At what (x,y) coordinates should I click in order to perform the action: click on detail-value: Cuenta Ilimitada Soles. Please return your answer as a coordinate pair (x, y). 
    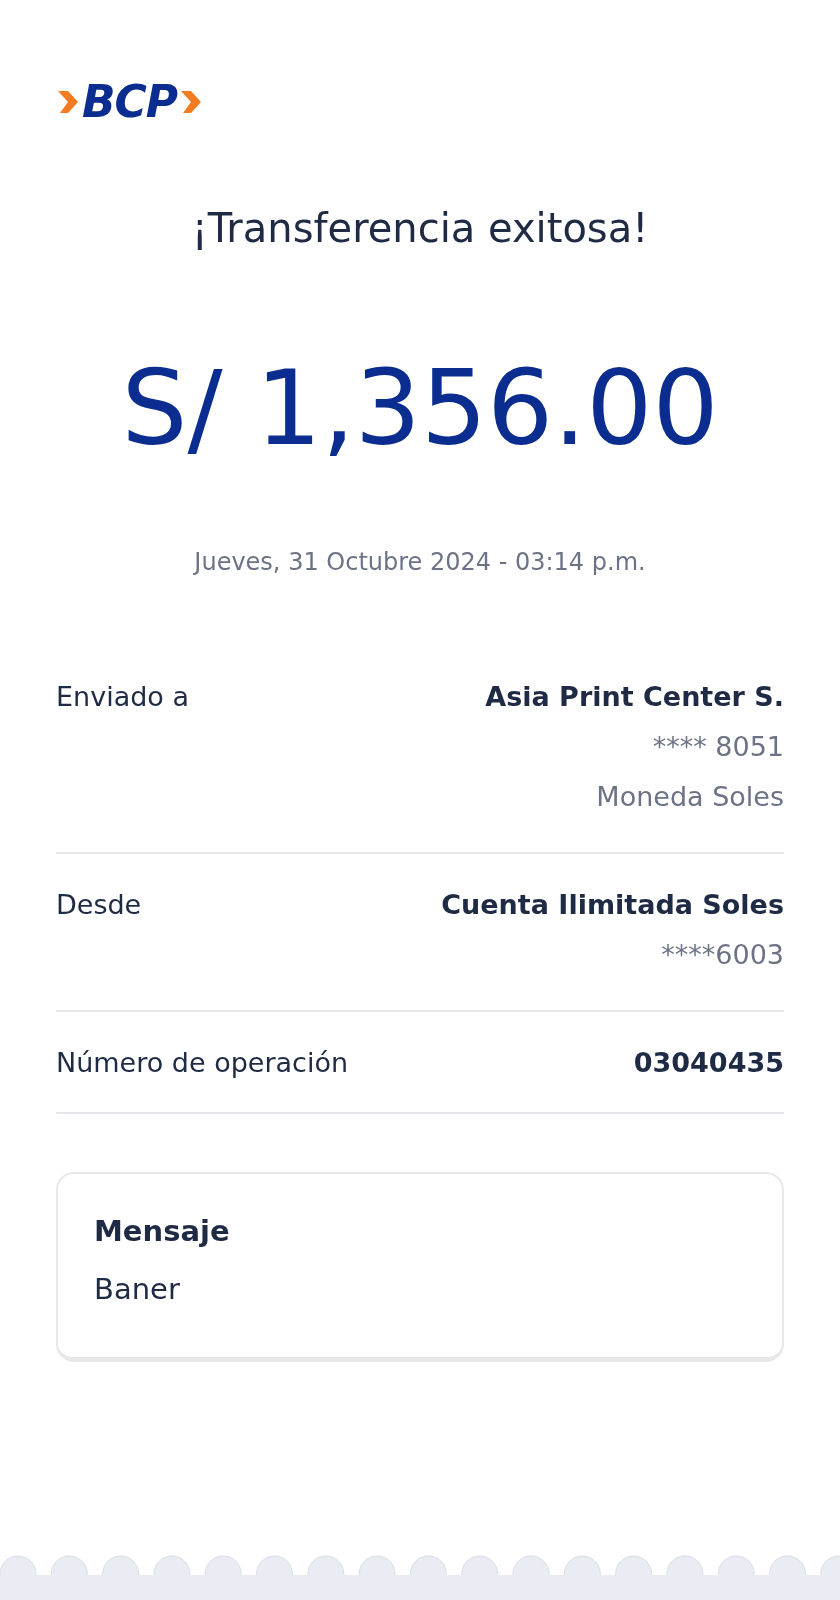
    Looking at the image, I should click on (612, 905).